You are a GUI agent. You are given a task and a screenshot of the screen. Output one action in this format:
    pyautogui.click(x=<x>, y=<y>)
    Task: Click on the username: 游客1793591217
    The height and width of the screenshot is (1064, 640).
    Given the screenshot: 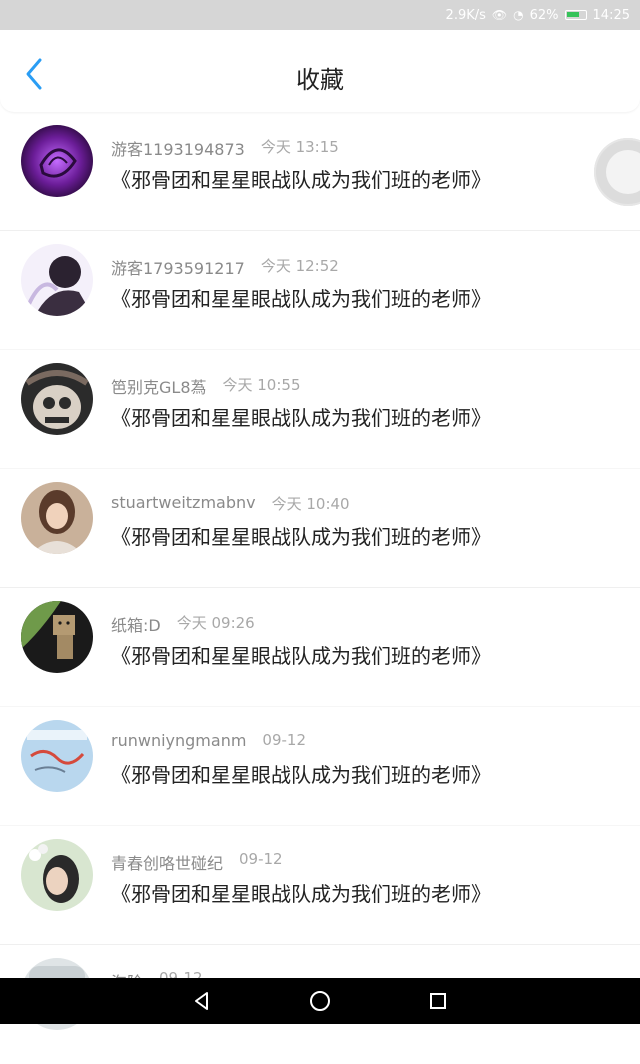 What is the action you would take?
    pyautogui.click(x=178, y=267)
    